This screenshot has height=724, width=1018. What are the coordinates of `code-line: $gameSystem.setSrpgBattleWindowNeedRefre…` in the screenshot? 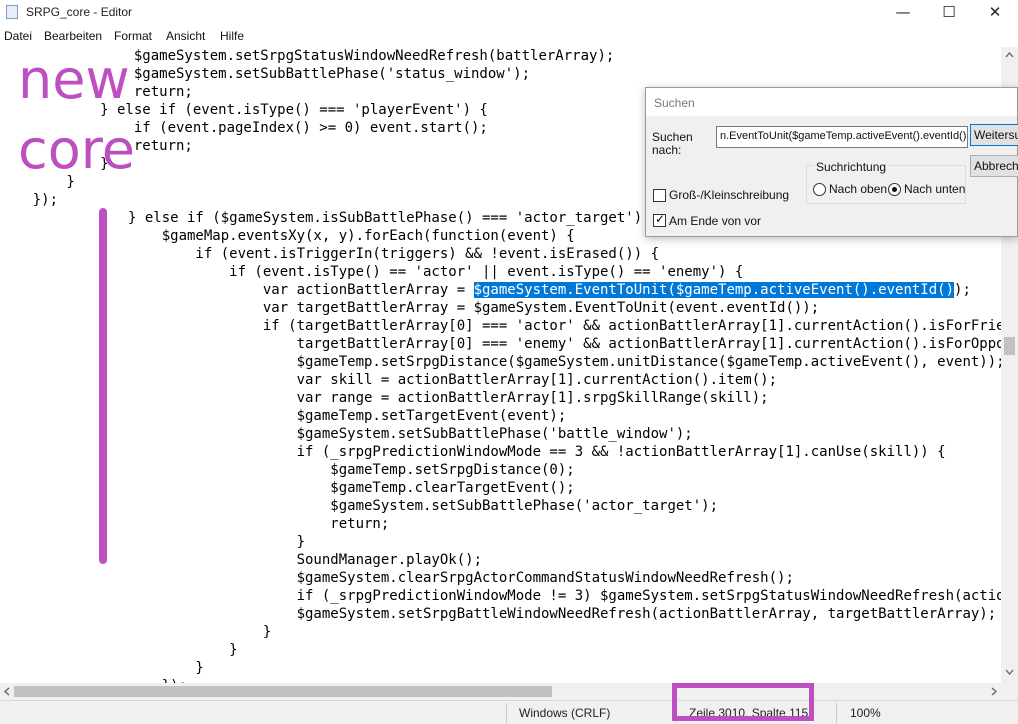 It's located at (562, 614).